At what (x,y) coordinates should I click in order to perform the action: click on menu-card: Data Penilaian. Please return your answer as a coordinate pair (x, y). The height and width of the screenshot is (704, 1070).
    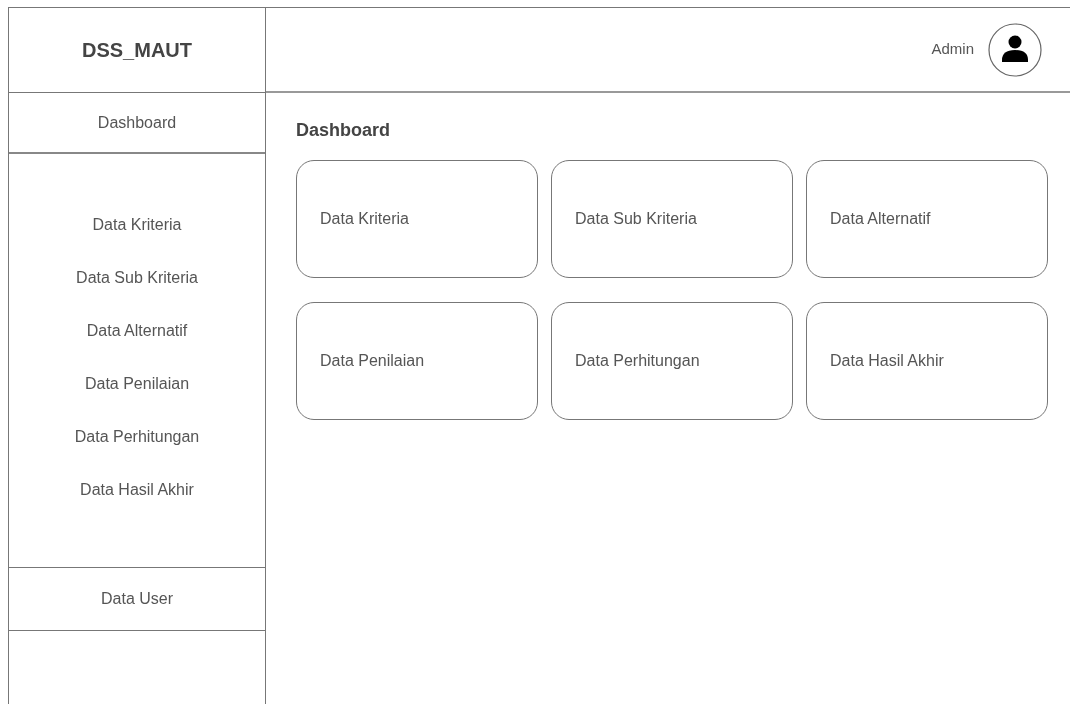
    Looking at the image, I should click on (417, 361).